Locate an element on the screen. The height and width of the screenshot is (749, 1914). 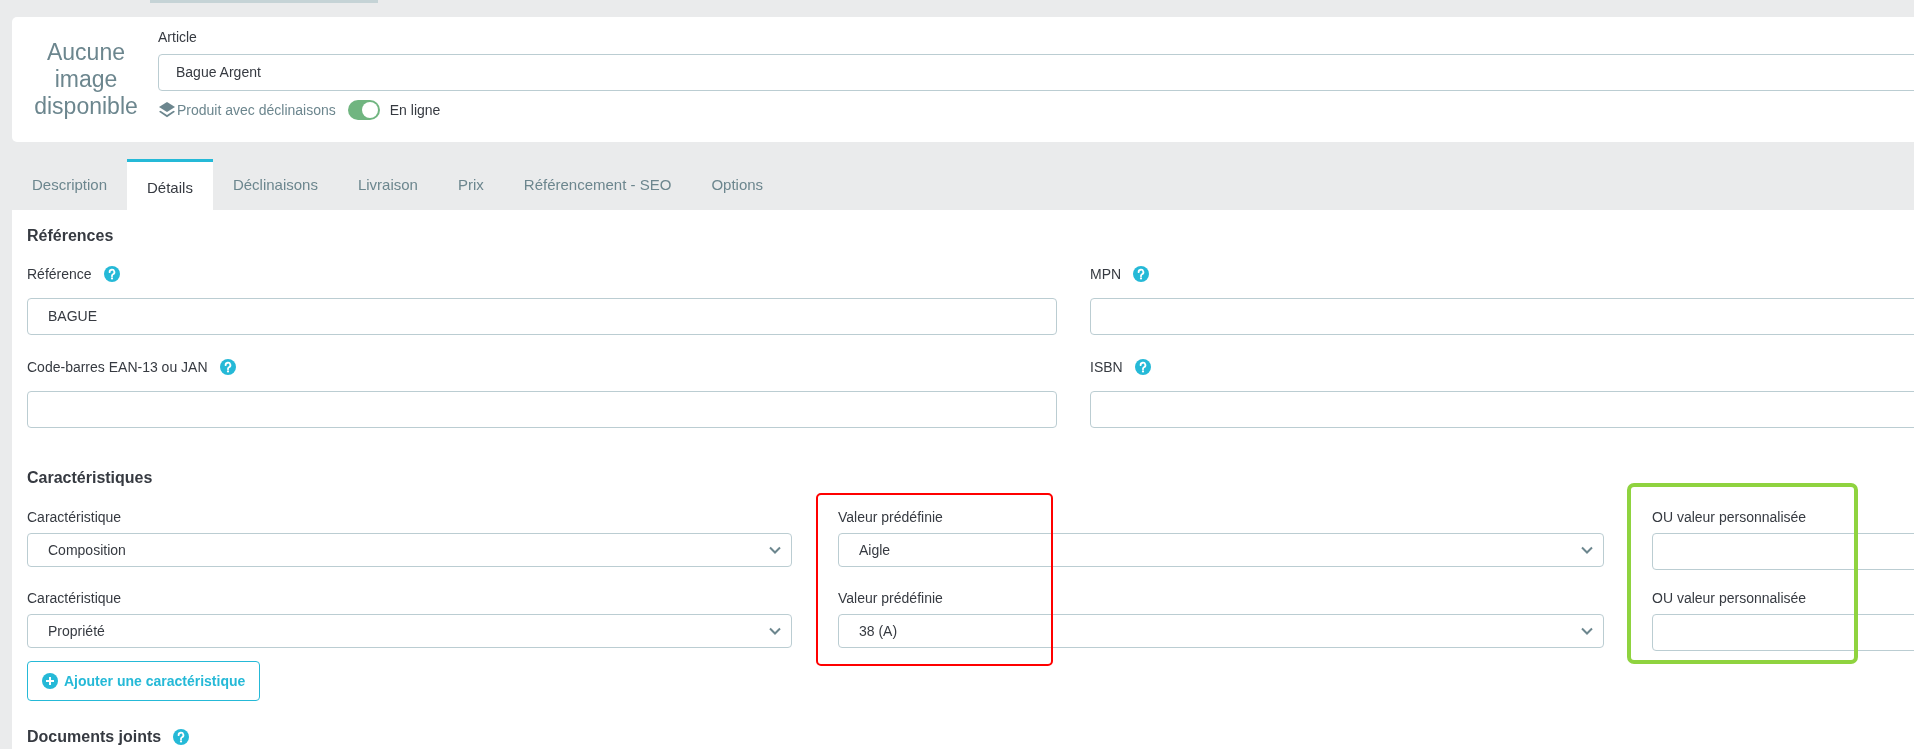
select-field: Composition is located at coordinates (409, 550).